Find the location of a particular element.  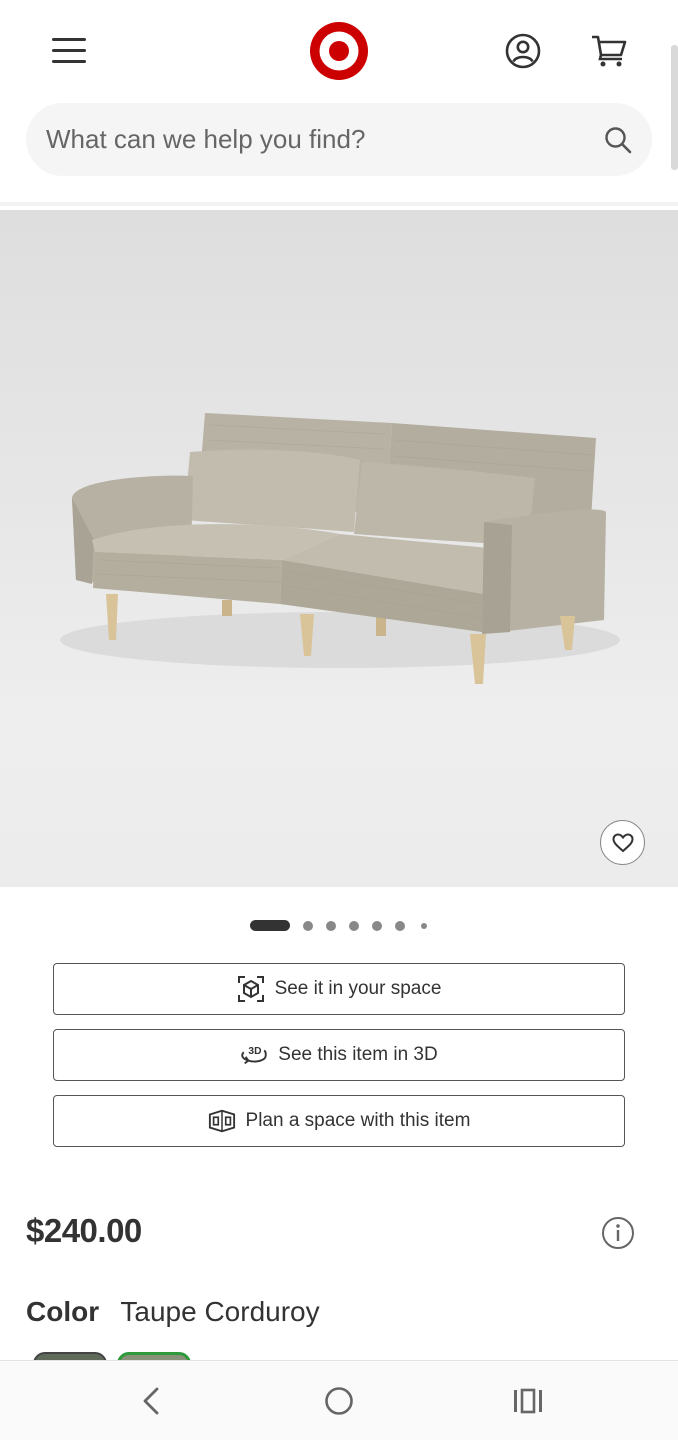

see-in-3d-label: See this item in 3D is located at coordinates (358, 1054).